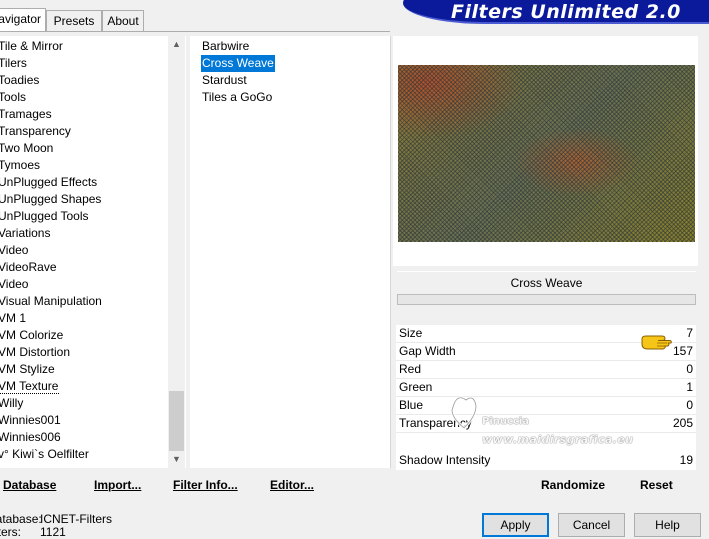  I want to click on param-value: 205, so click(682, 423).